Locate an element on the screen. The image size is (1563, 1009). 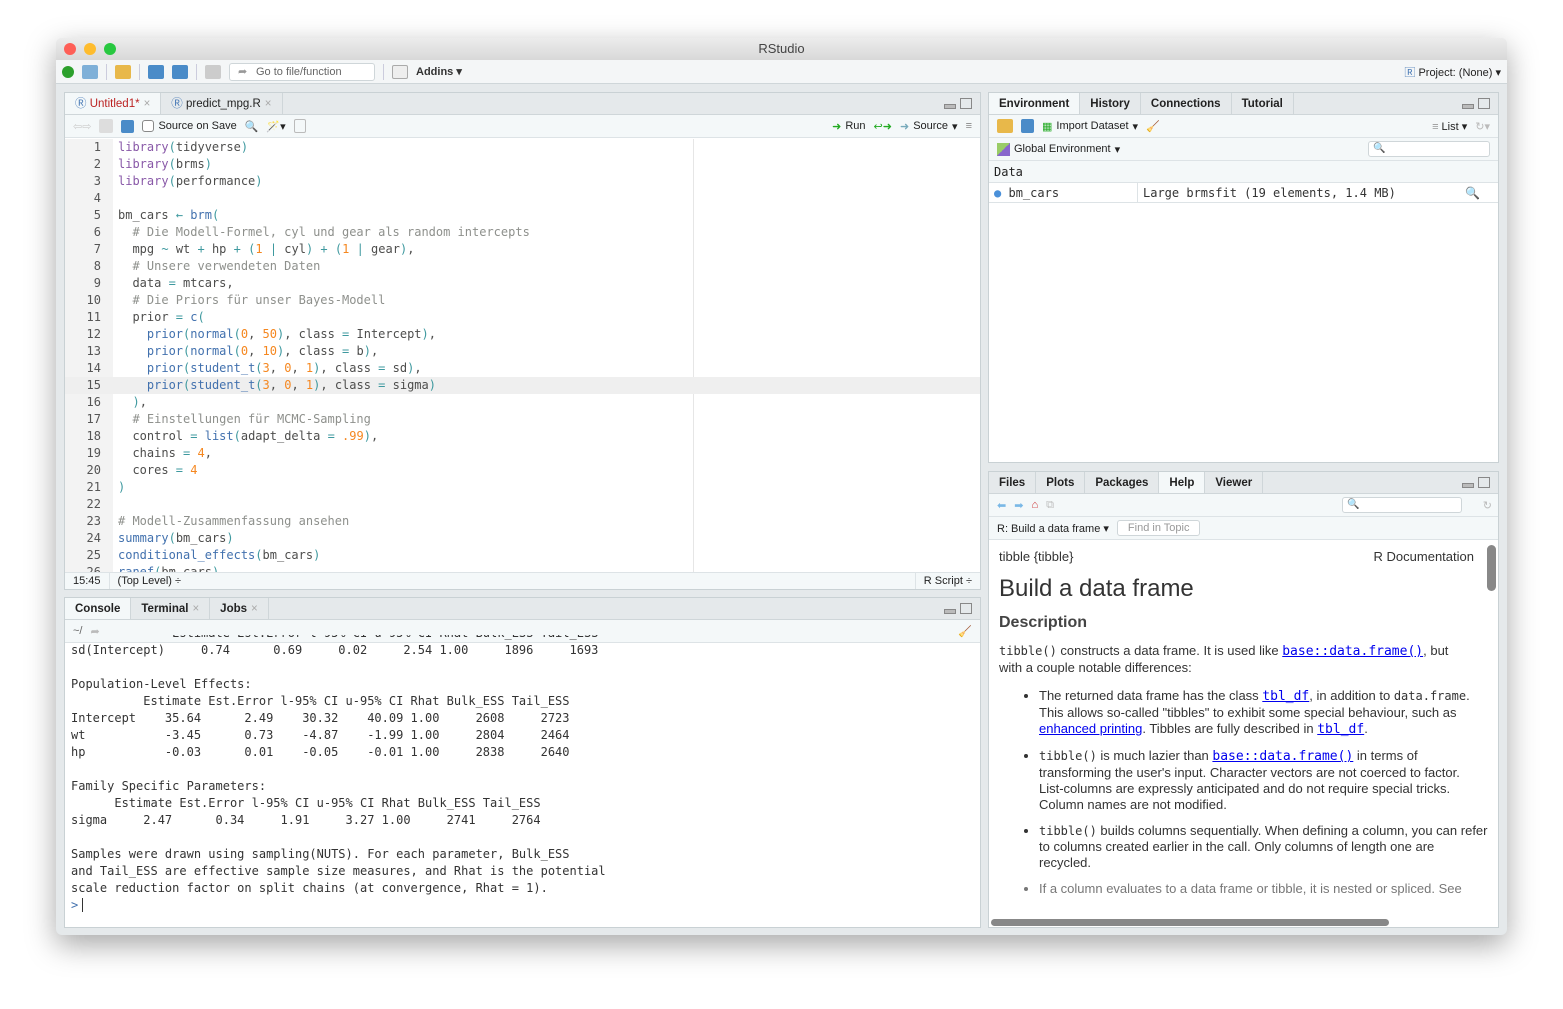
go-to-file-input: ➦ Go to file/function is located at coordinates (302, 71).